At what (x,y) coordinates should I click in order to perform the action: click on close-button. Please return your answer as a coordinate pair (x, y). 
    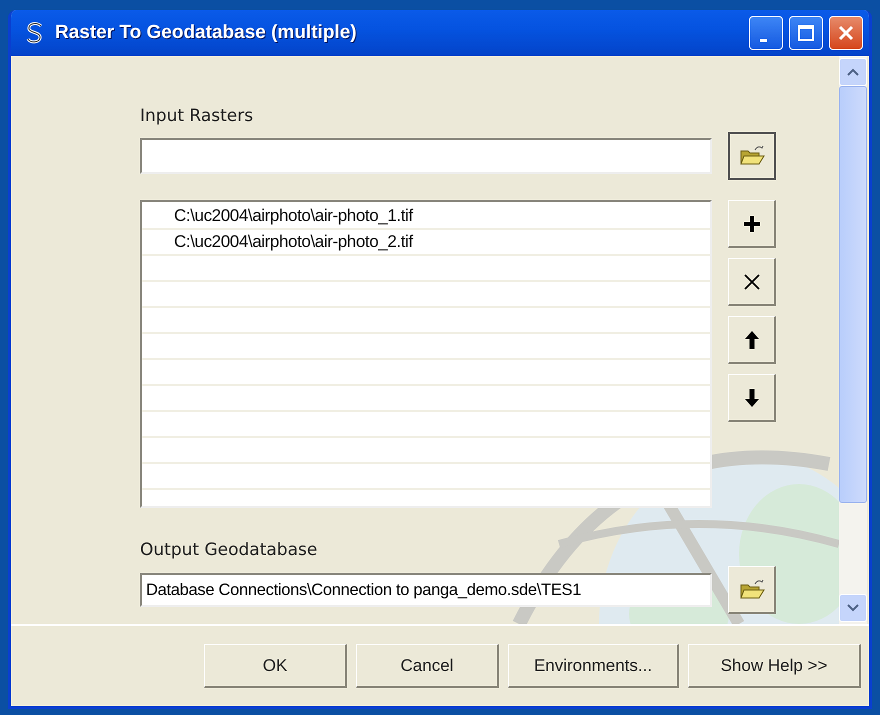
    Looking at the image, I should click on (846, 33).